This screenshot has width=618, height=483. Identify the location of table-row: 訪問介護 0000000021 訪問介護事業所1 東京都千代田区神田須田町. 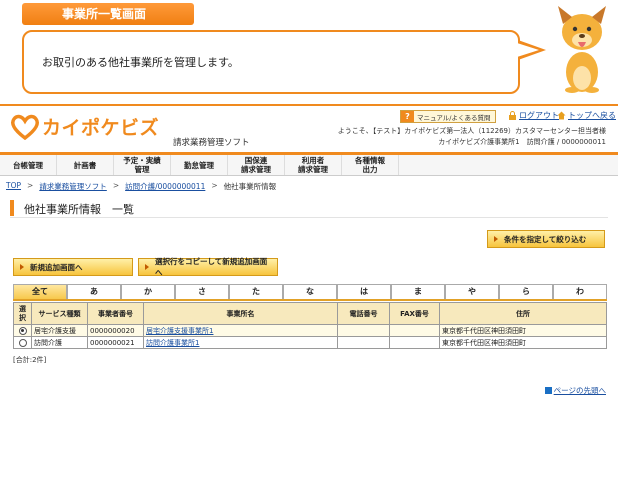
(310, 342).